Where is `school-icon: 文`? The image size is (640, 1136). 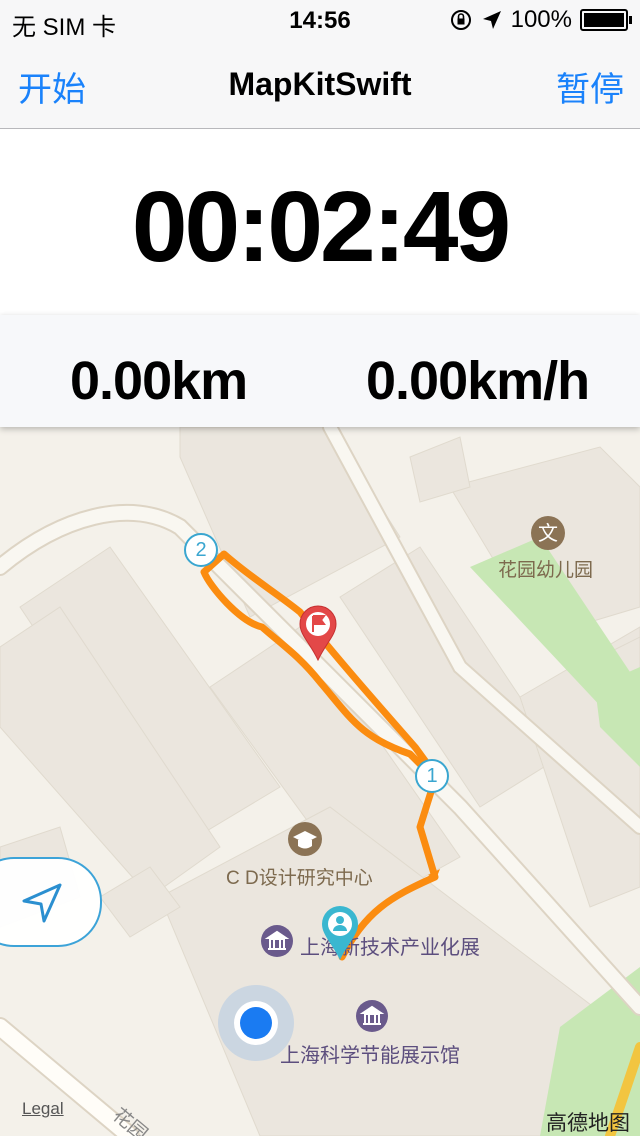 school-icon: 文 is located at coordinates (548, 533).